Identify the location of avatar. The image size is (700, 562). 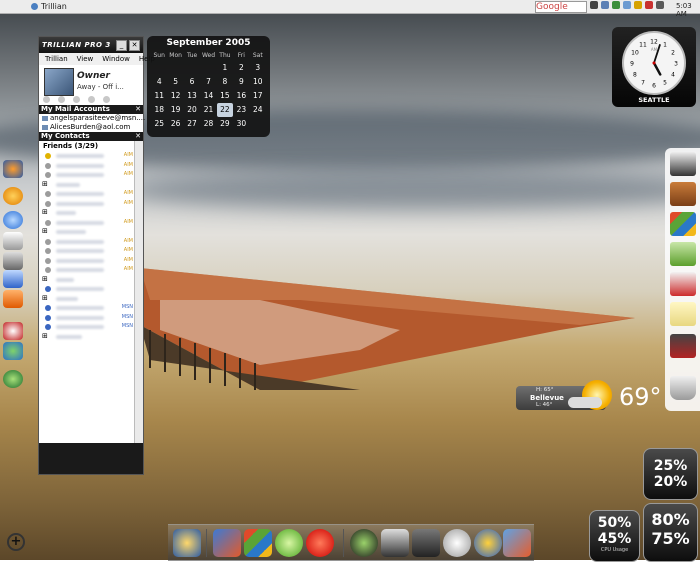
(59, 82).